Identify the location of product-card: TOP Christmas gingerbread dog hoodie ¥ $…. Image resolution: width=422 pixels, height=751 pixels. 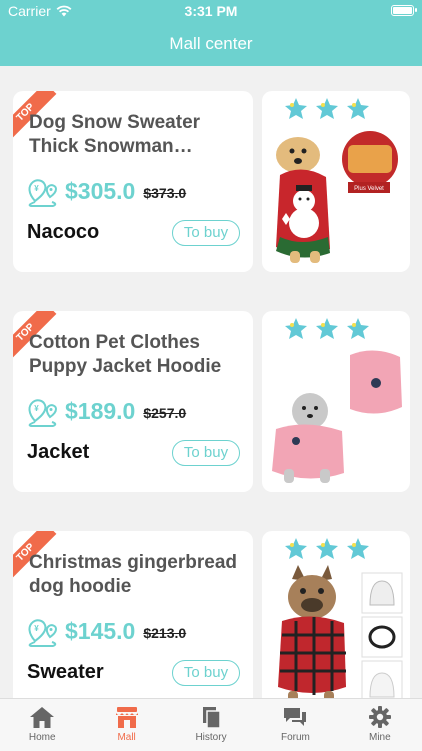
(133, 621).